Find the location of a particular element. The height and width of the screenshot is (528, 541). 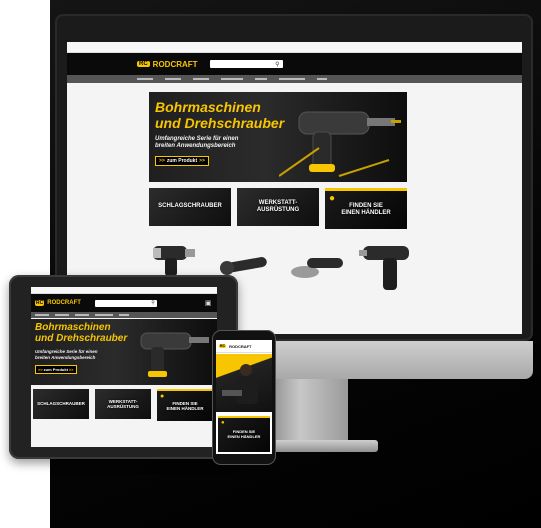

worker-image is located at coordinates (240, 384).